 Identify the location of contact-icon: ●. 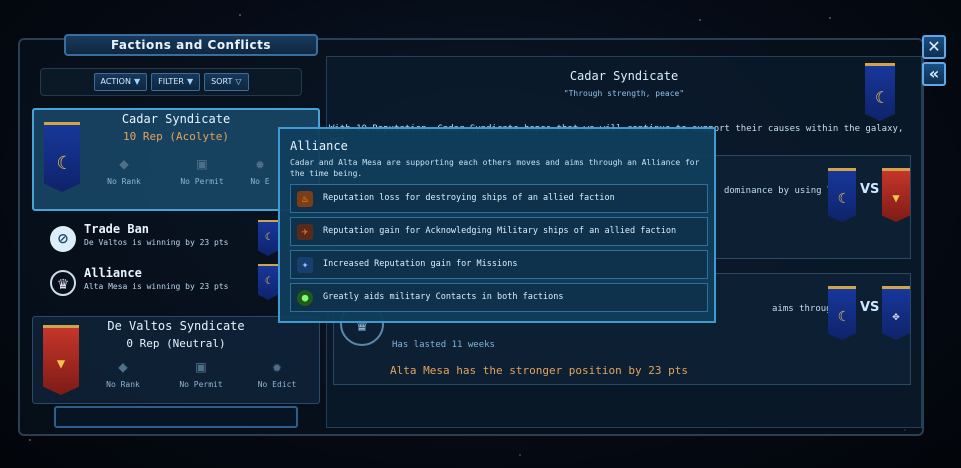
(305, 298).